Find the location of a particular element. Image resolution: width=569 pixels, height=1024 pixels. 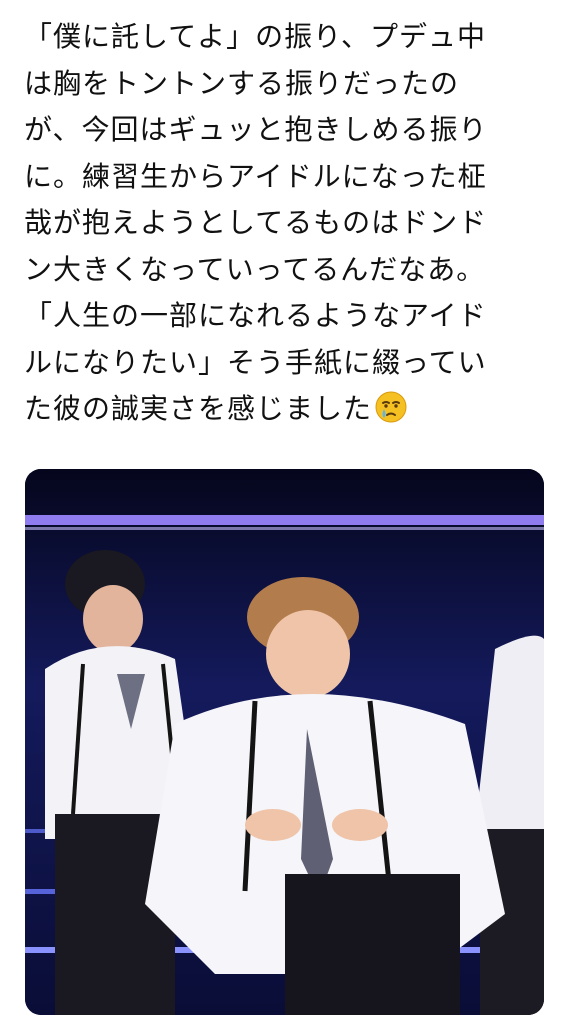

post-text-last-line: た彼の誠実さを感じました is located at coordinates (289, 409).